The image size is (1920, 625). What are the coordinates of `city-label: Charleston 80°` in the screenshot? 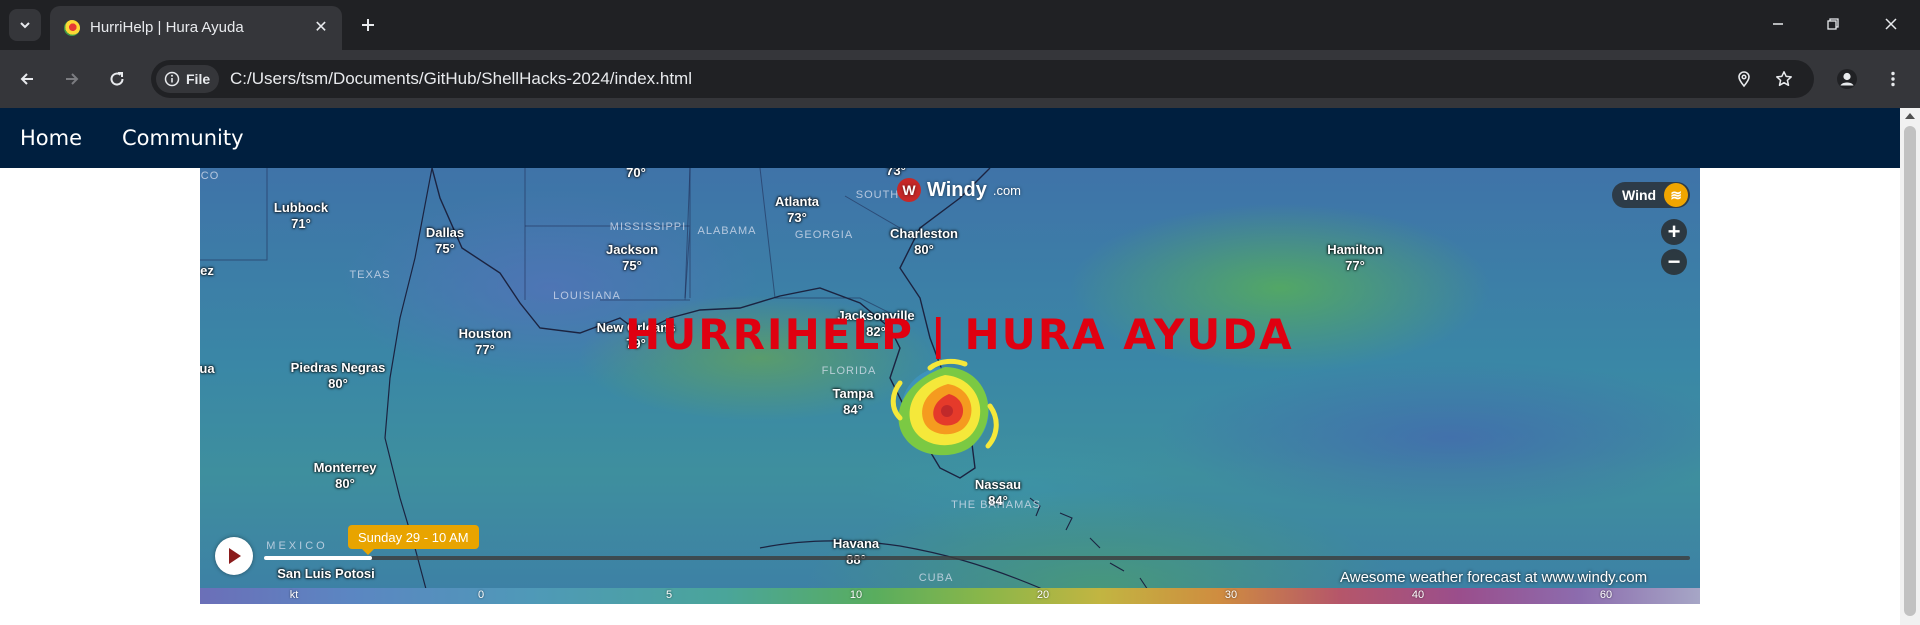 It's located at (924, 241).